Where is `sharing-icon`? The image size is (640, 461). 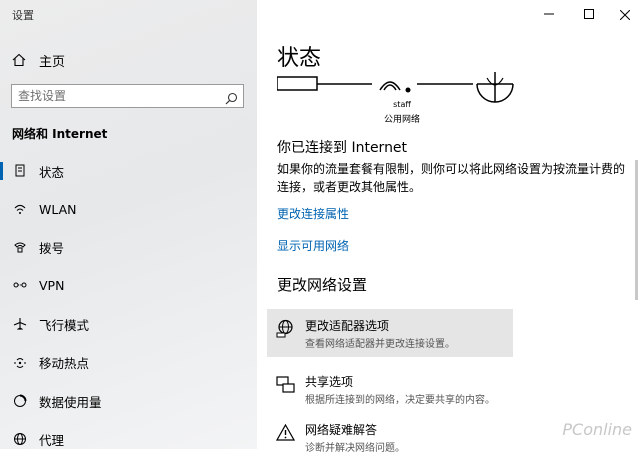
sharing-icon is located at coordinates (285, 384).